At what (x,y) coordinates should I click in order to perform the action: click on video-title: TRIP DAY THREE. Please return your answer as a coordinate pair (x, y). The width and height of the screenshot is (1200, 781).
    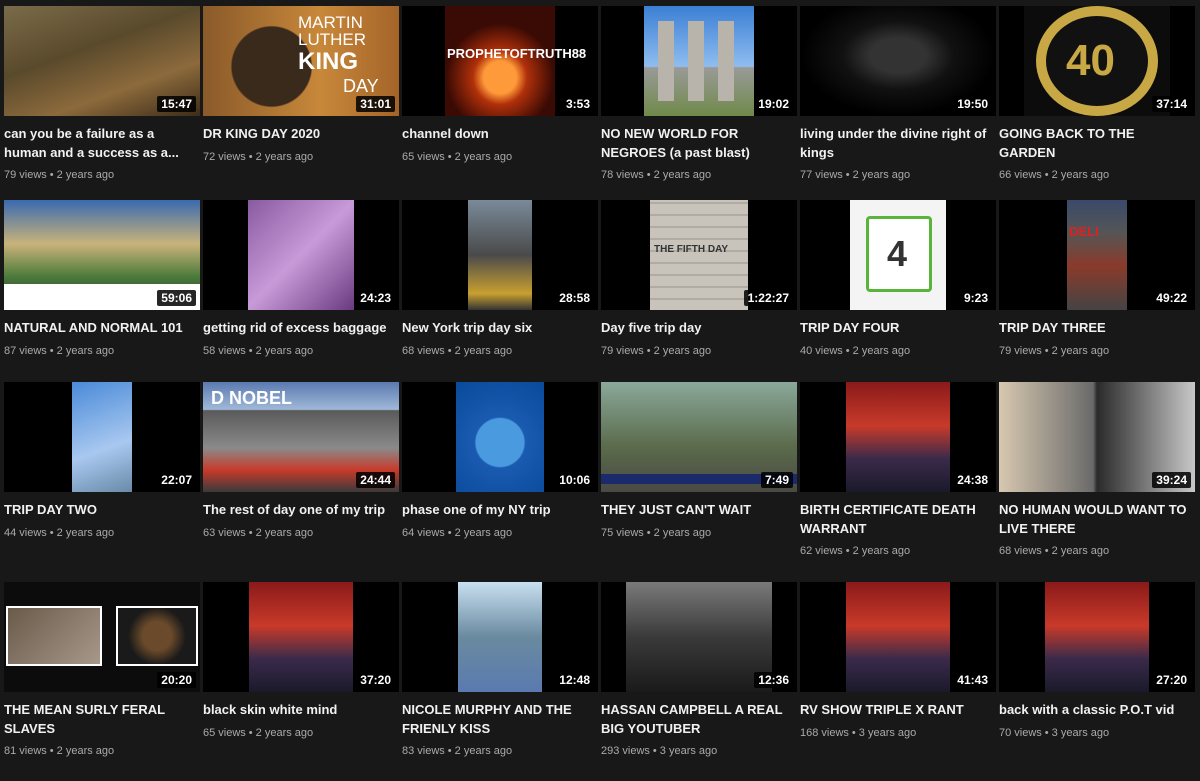
    Looking at the image, I should click on (1097, 328).